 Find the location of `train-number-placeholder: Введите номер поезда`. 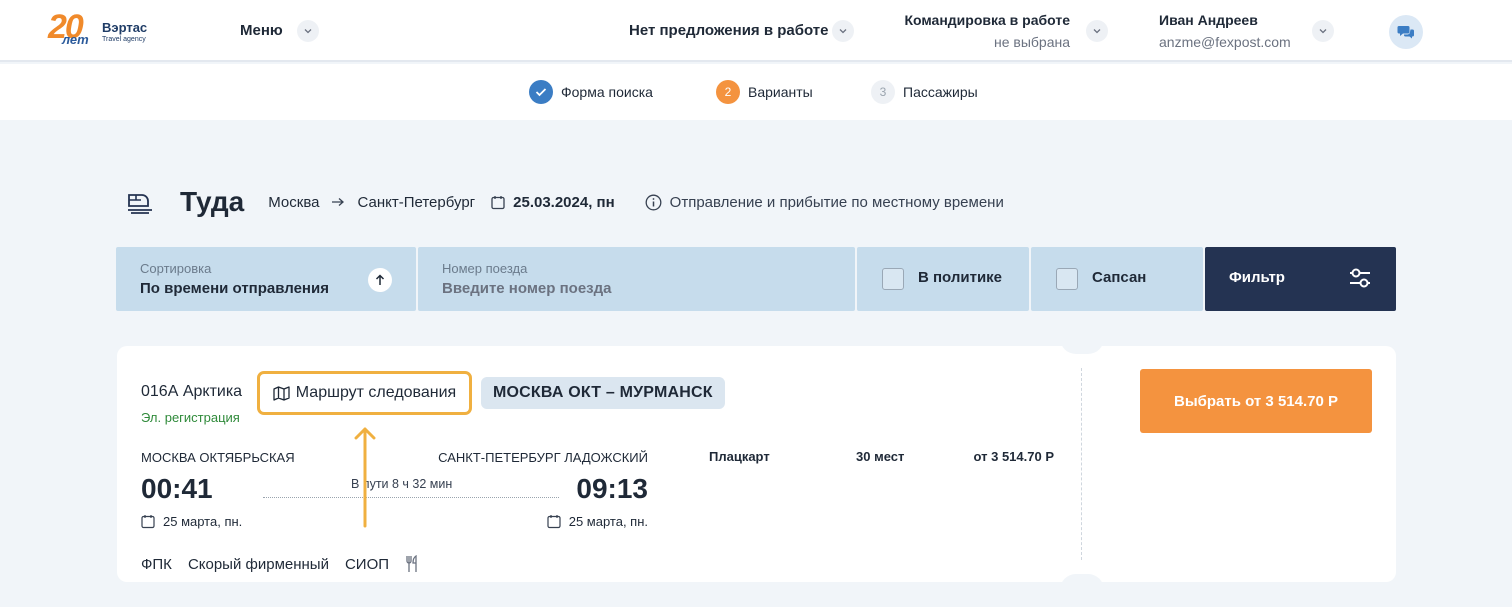

train-number-placeholder: Введите номер поезда is located at coordinates (527, 288).